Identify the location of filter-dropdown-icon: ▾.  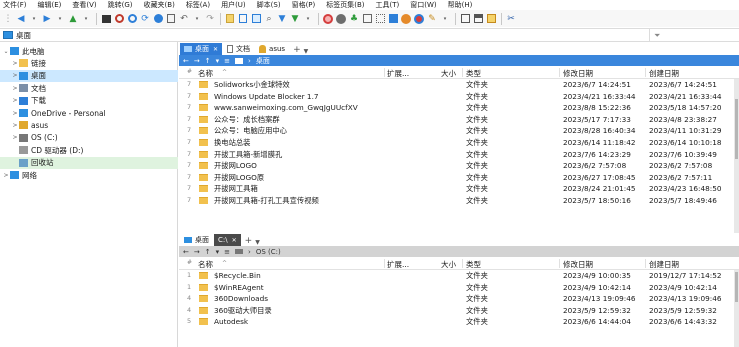
(308, 19).